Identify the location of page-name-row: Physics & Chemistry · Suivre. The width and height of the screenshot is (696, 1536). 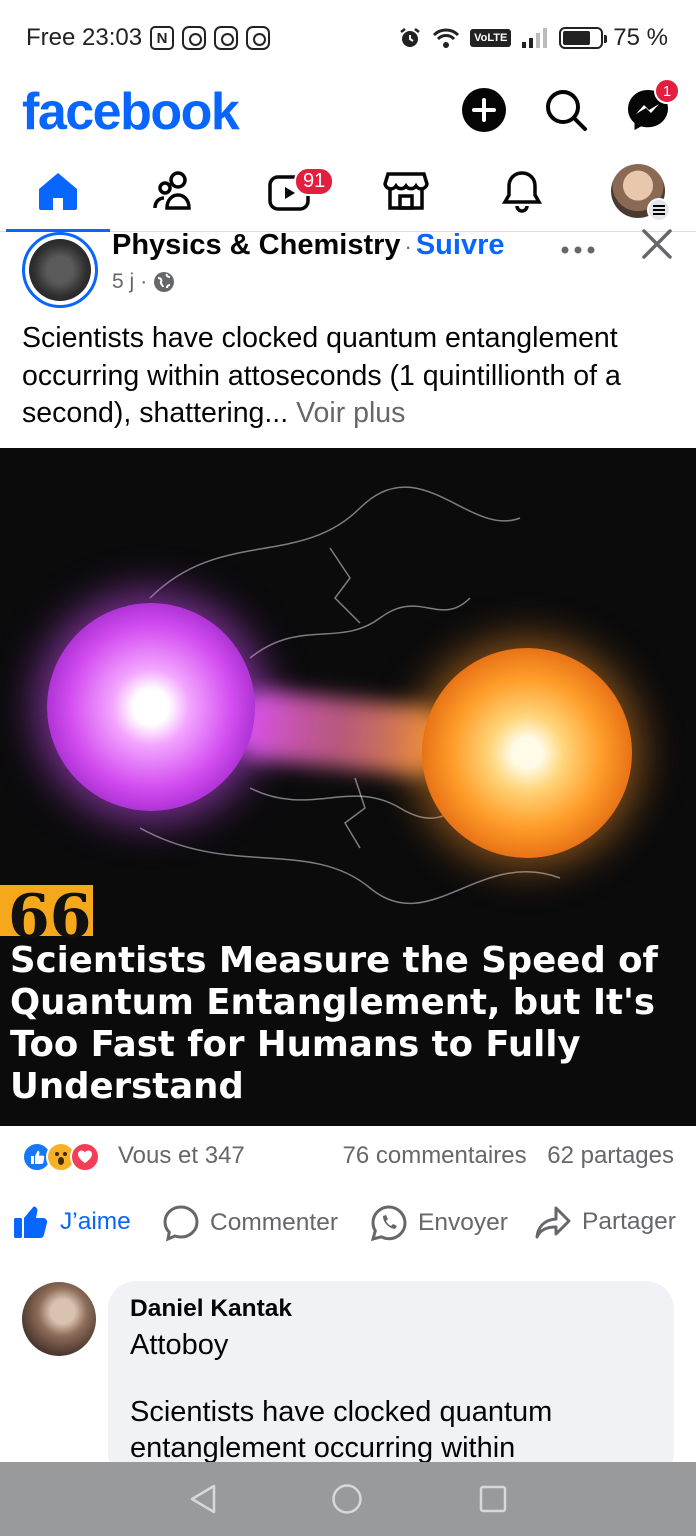
(308, 245).